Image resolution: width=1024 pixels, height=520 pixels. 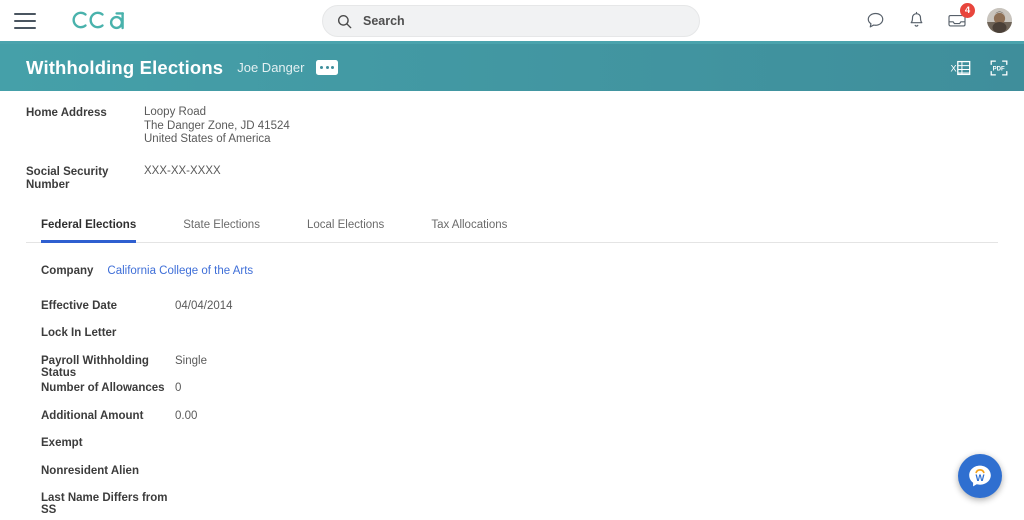 What do you see at coordinates (90, 470) in the screenshot?
I see `detail-label: Nonresident Alien` at bounding box center [90, 470].